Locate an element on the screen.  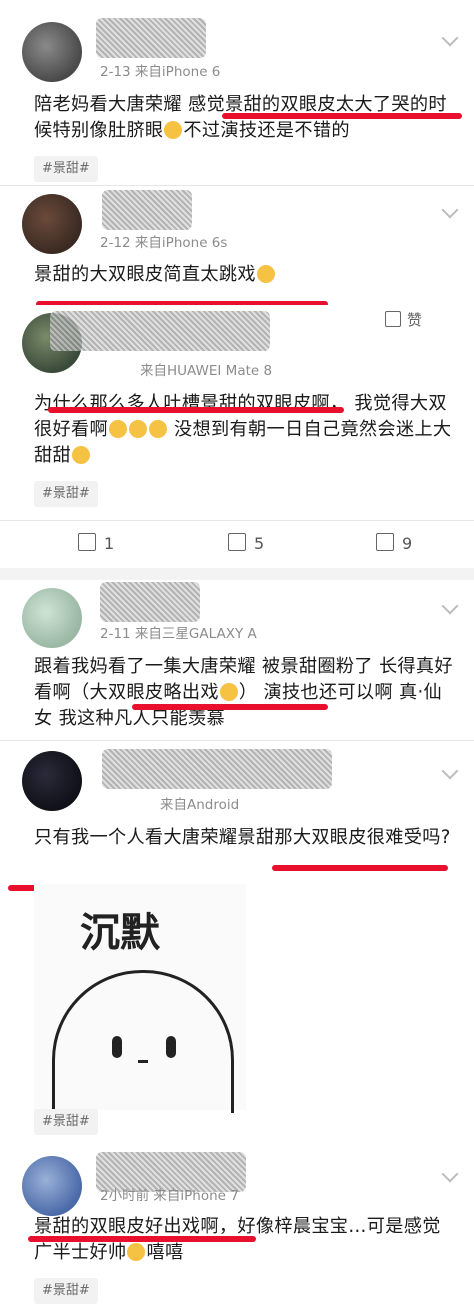
like-button: 9 is located at coordinates (394, 544).